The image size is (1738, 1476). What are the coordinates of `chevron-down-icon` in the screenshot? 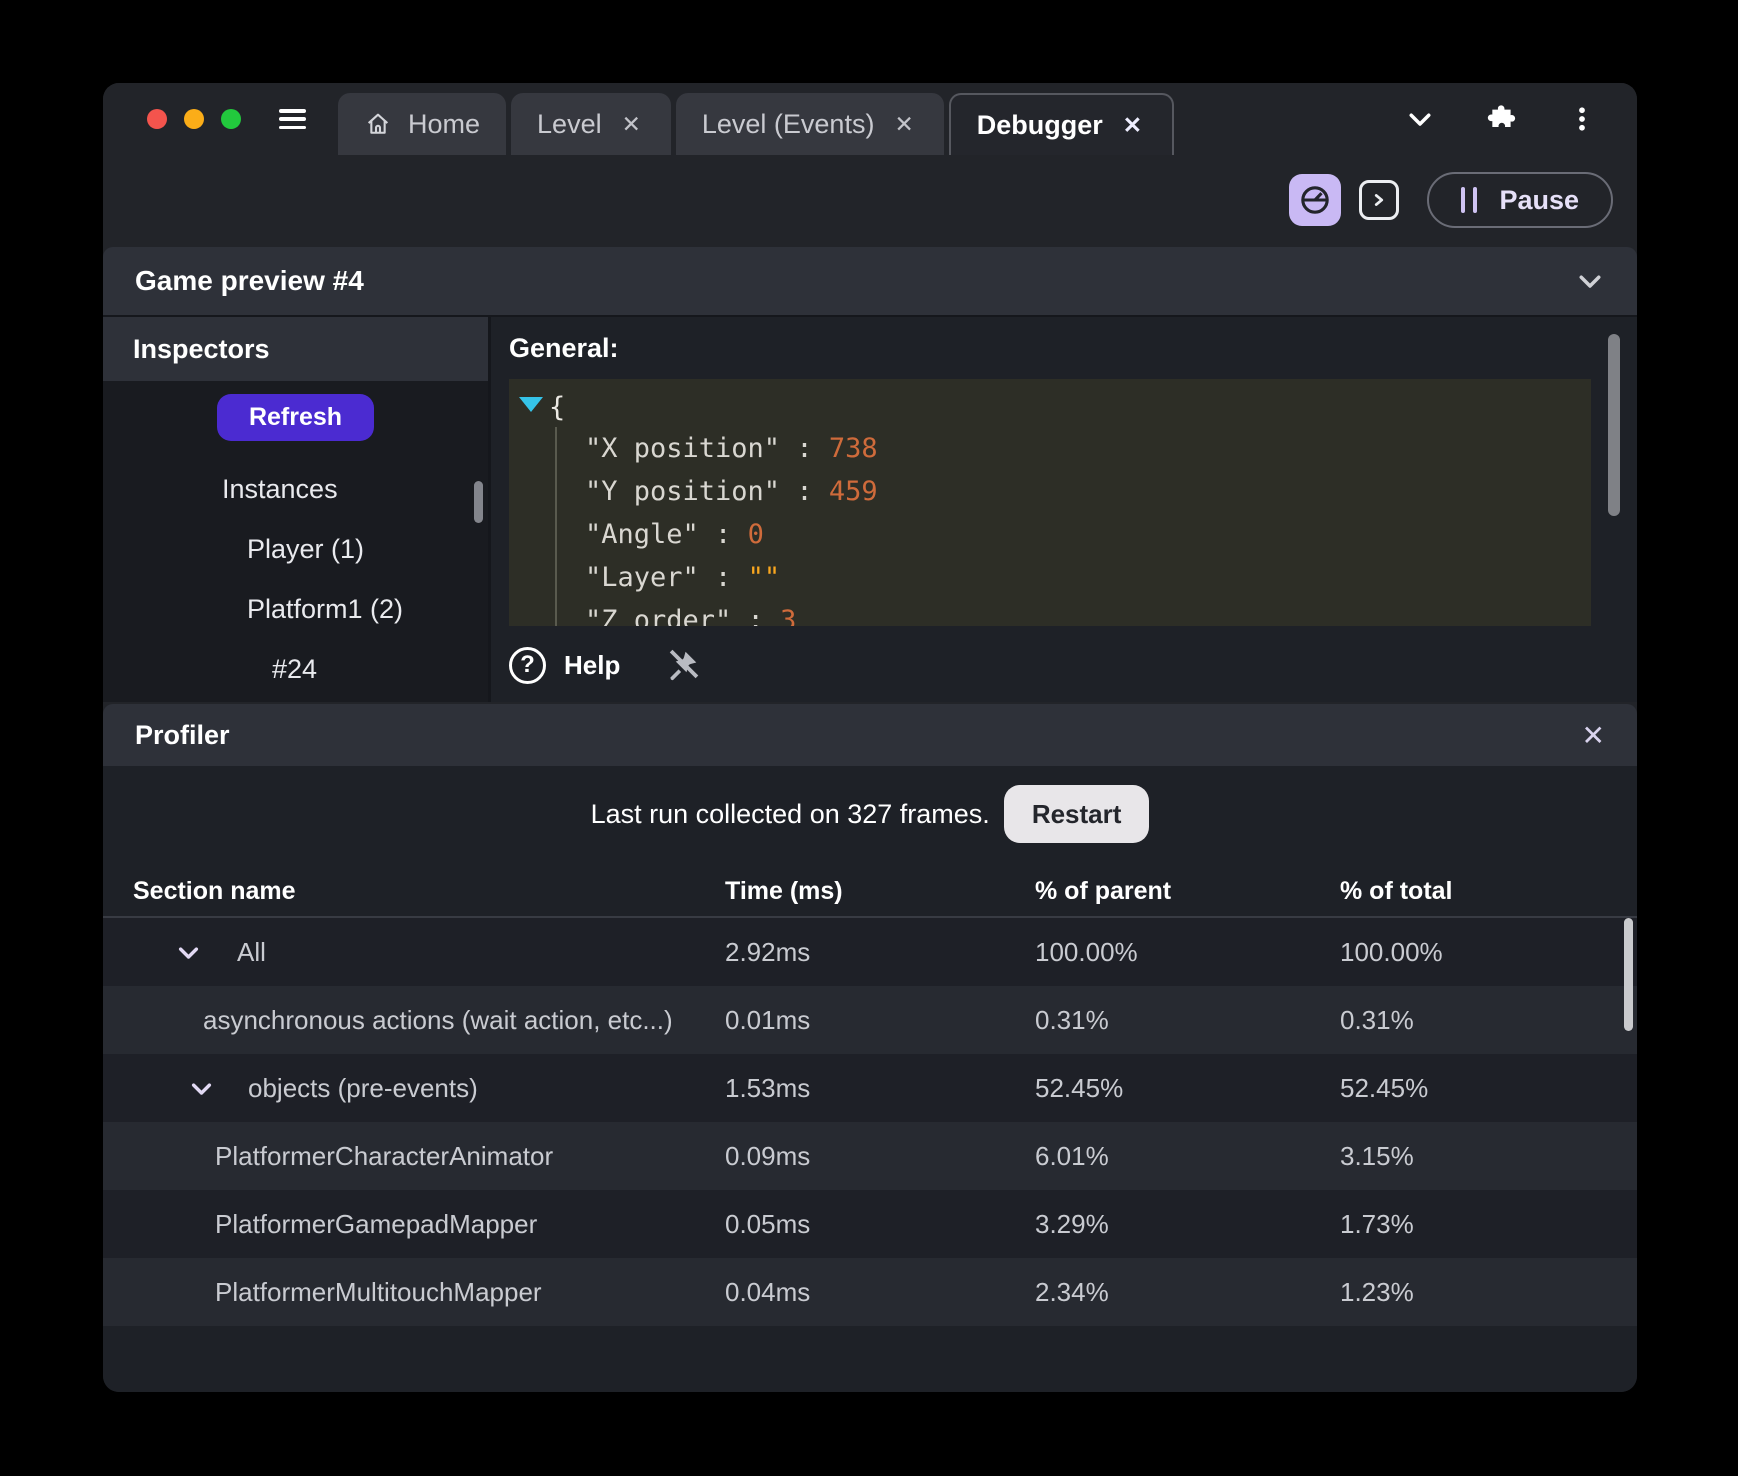 It's located at (1420, 119).